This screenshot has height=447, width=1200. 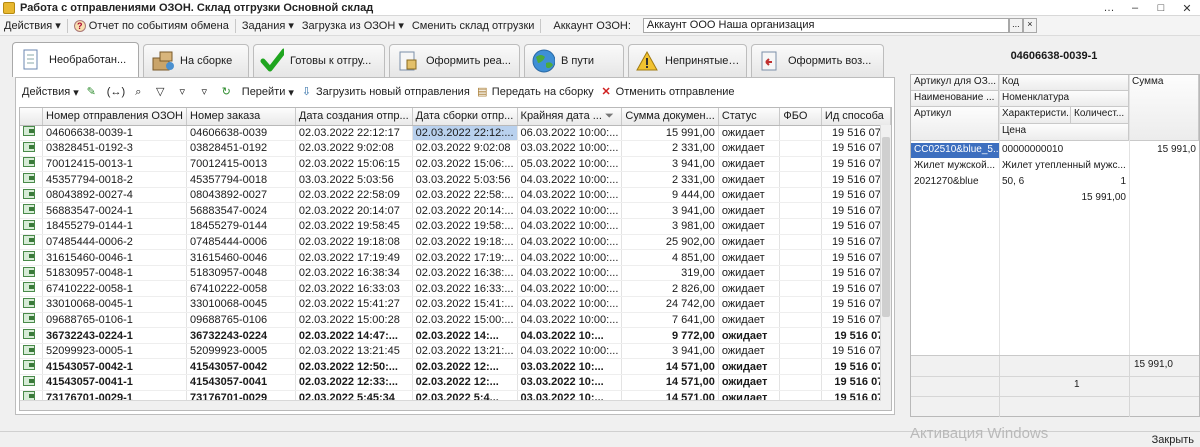 What do you see at coordinates (354, 179) in the screenshot?
I see `cell-created: 03.03.2022 5:03:56` at bounding box center [354, 179].